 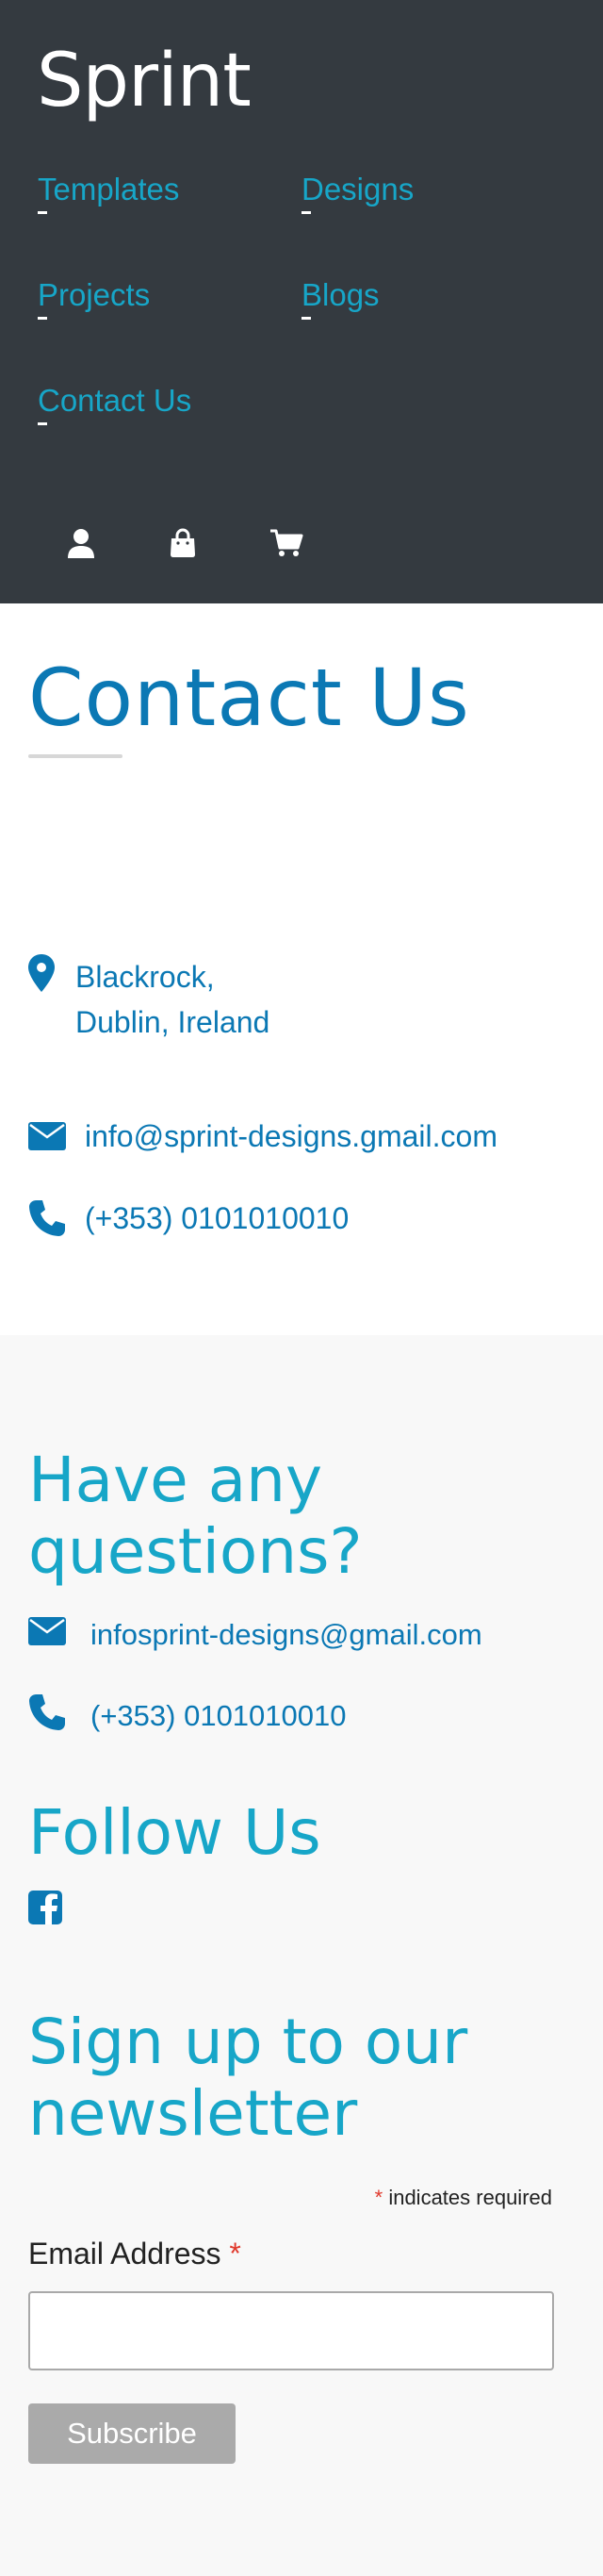 What do you see at coordinates (125, 2254) in the screenshot?
I see `email-label-text: Email Address` at bounding box center [125, 2254].